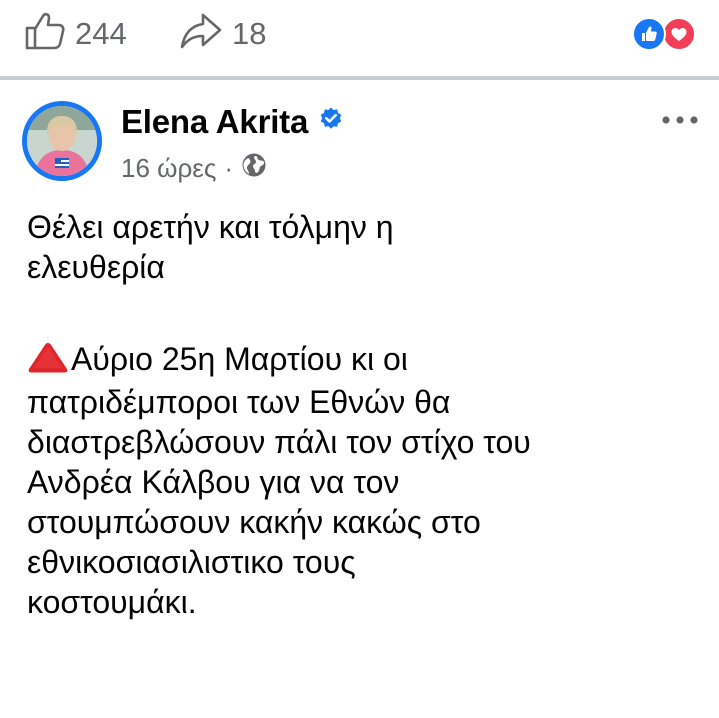 This screenshot has height=718, width=719. Describe the element at coordinates (214, 121) in the screenshot. I see `author-name: Elena Akrita` at that location.